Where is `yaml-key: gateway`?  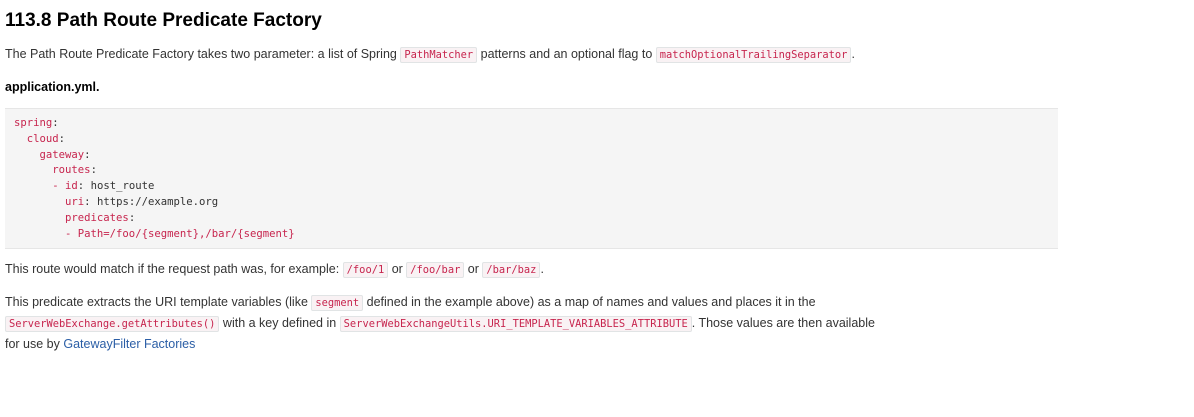 yaml-key: gateway is located at coordinates (62, 154).